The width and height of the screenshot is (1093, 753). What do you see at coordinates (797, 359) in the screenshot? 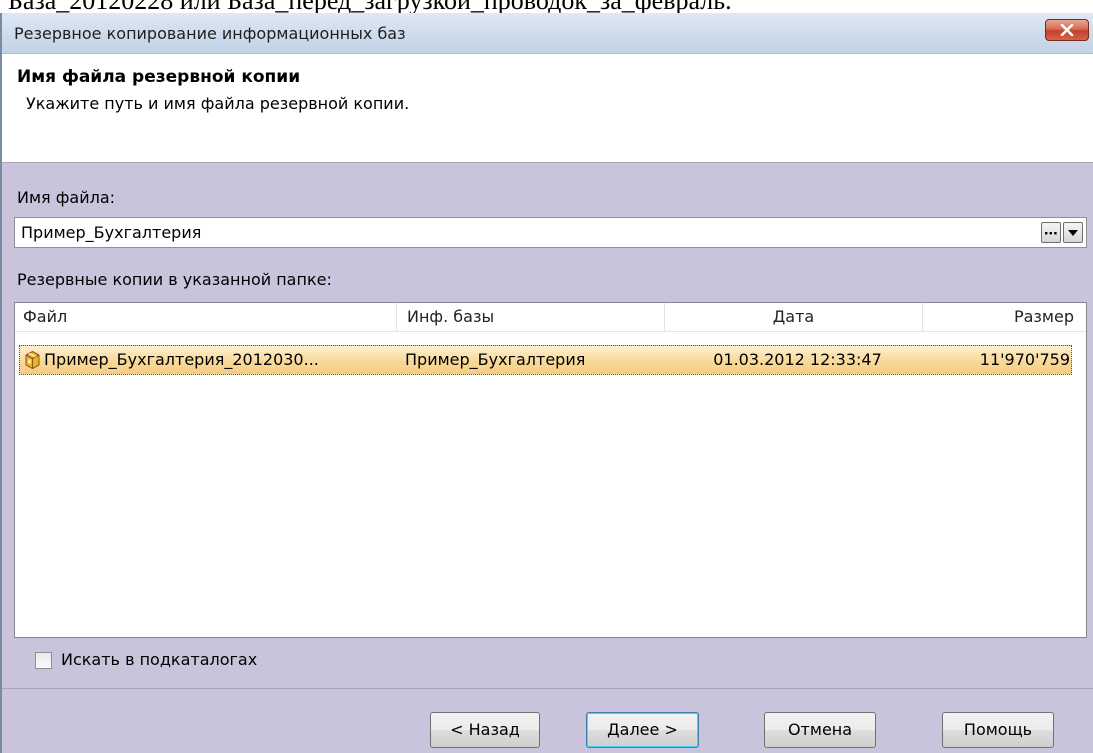
I see `row-date: 01.03.2012 12:33:47` at bounding box center [797, 359].